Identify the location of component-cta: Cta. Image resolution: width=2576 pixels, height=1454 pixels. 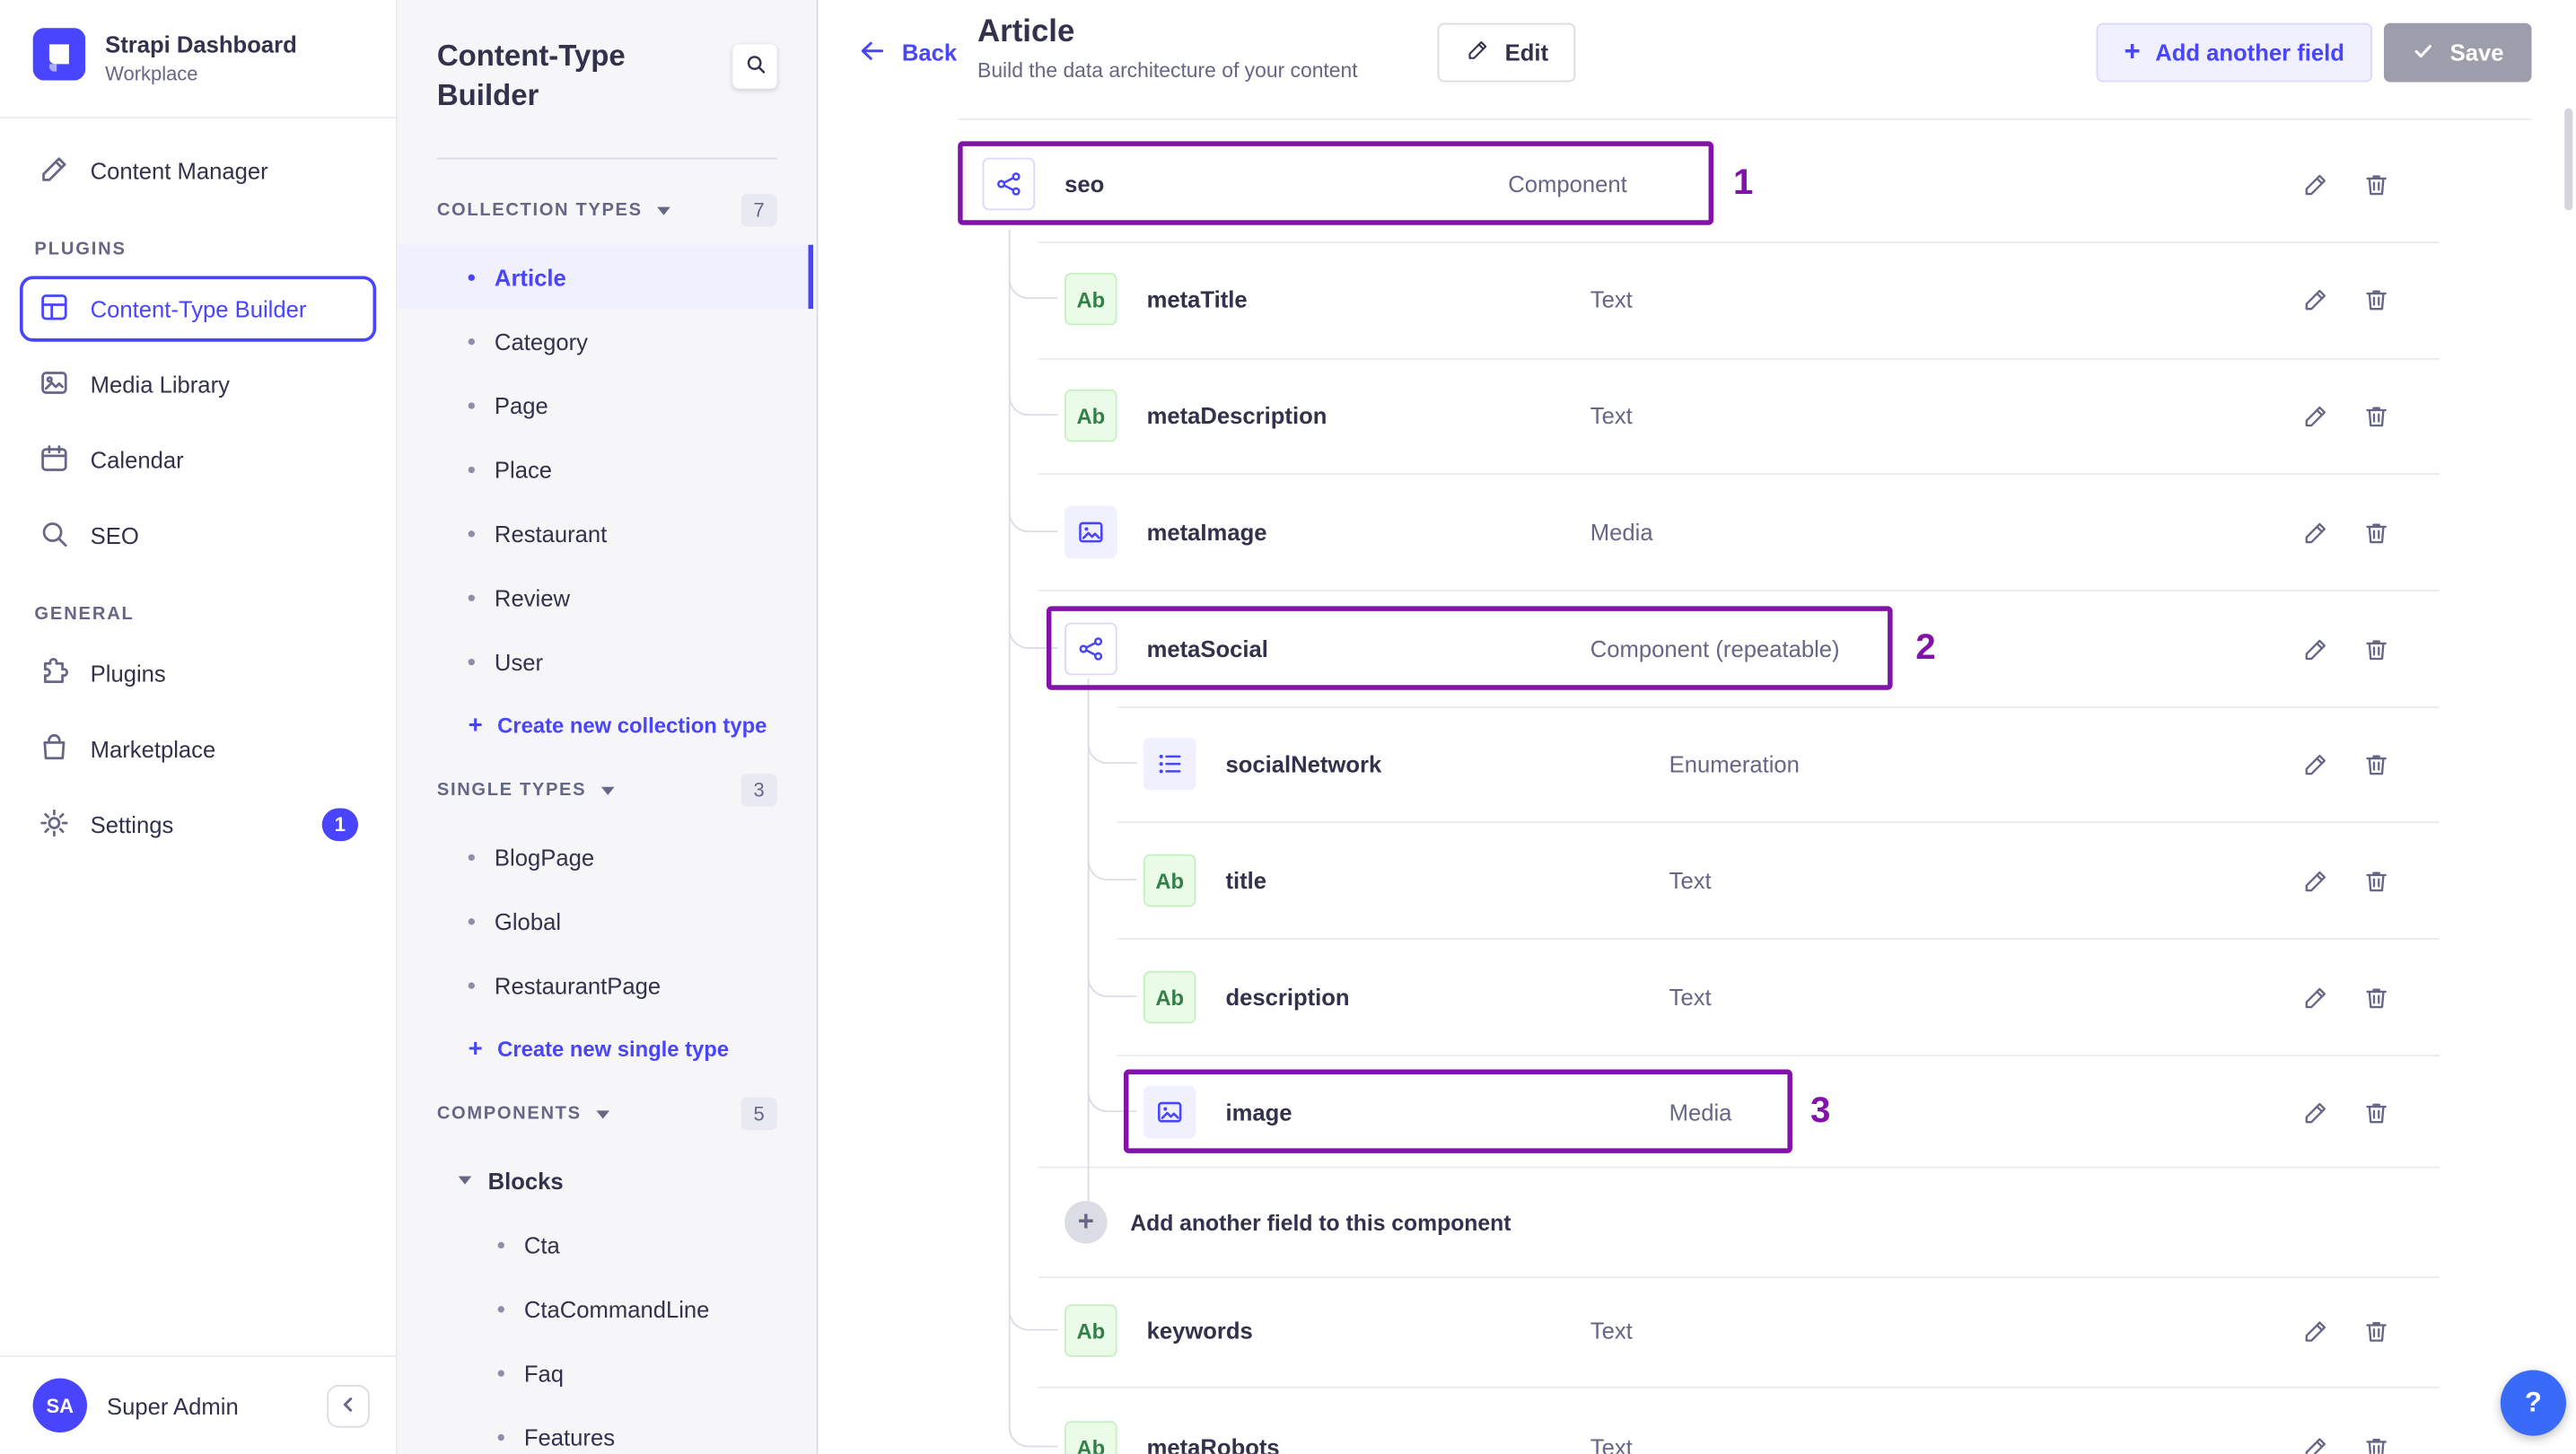
(607, 1244).